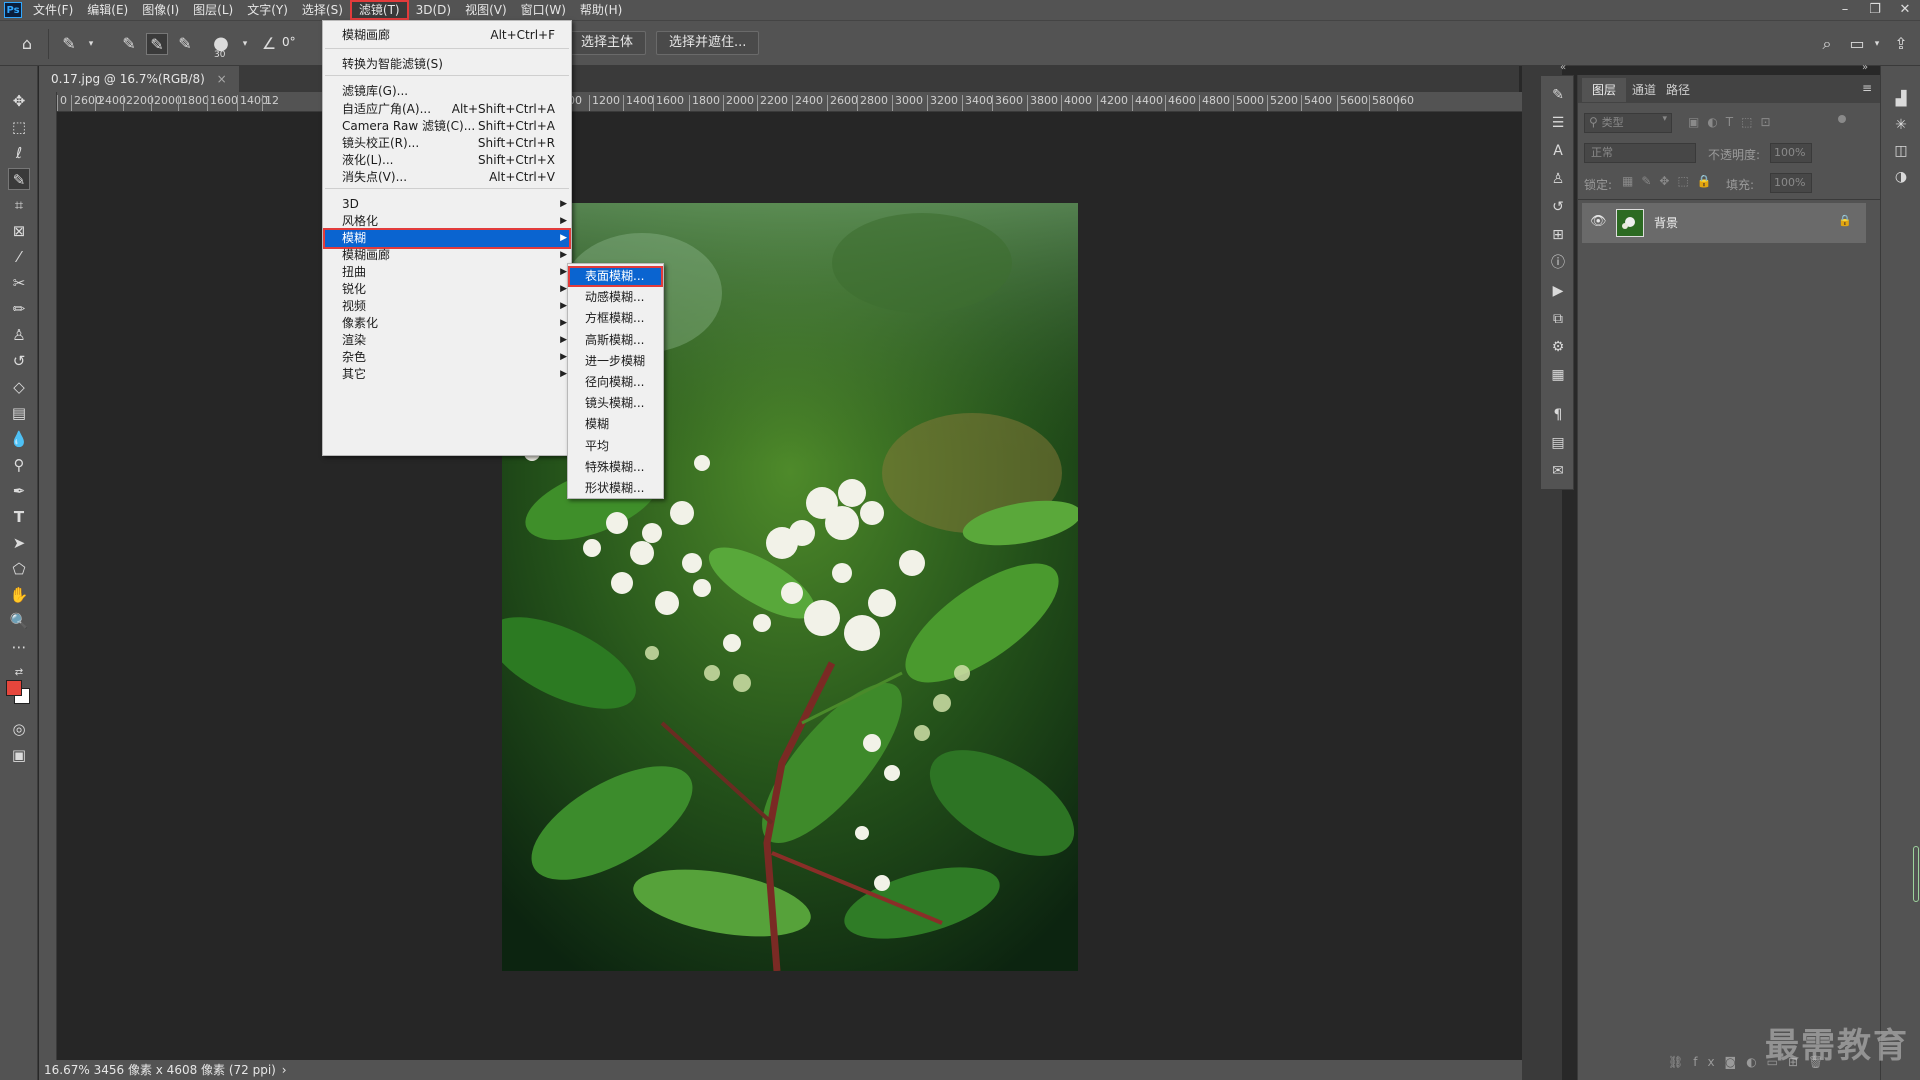 This screenshot has width=1920, height=1080. What do you see at coordinates (1791, 153) in the screenshot?
I see `opacity-input: 100%` at bounding box center [1791, 153].